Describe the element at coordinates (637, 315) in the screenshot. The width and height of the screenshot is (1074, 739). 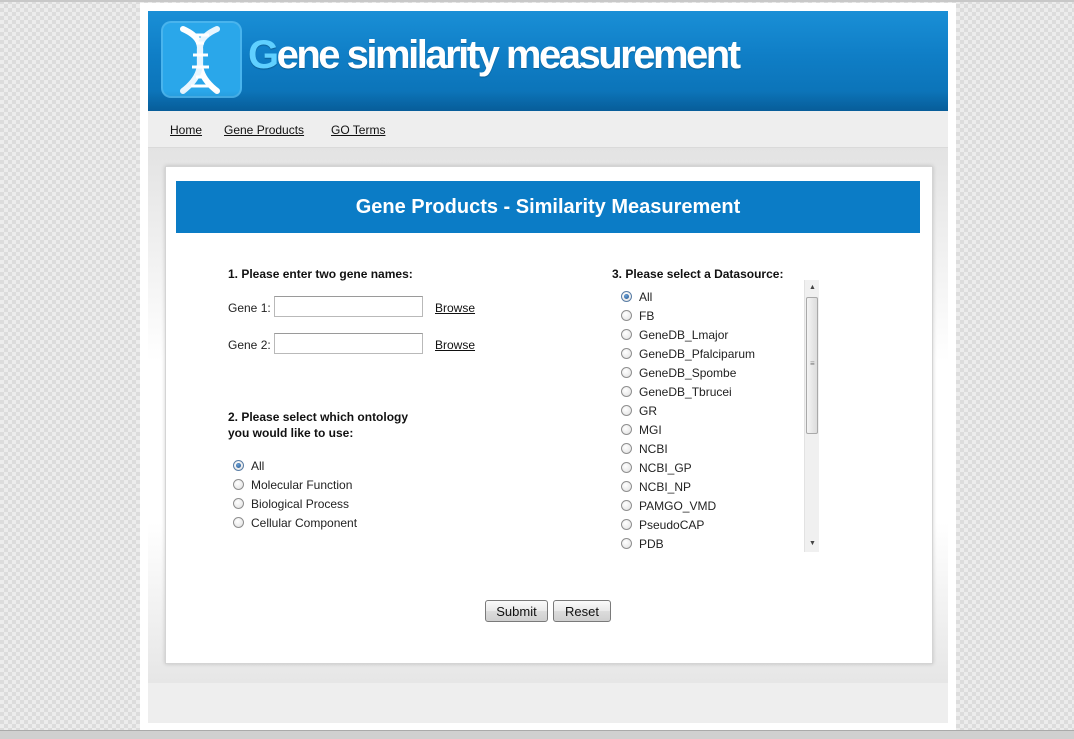
I see `datasource-option-fb: FB` at that location.